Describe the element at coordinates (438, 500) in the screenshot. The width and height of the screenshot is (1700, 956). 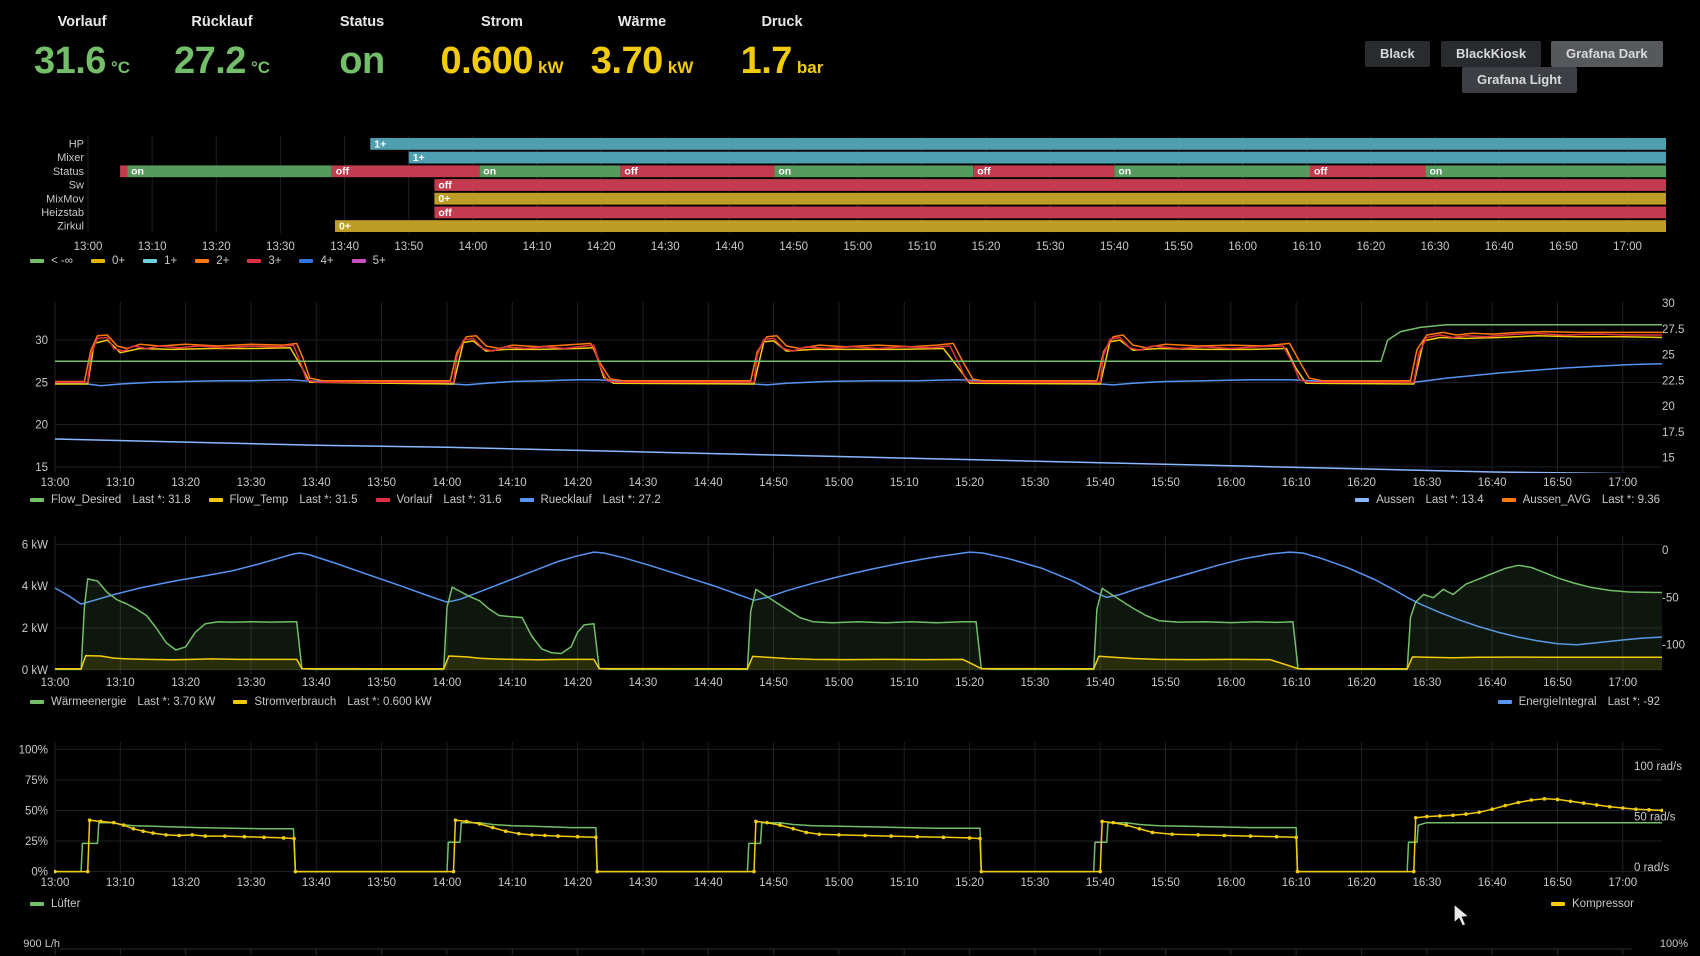
I see `legend-item-Vorlauf: Vorlauf Last *: 31.6` at that location.